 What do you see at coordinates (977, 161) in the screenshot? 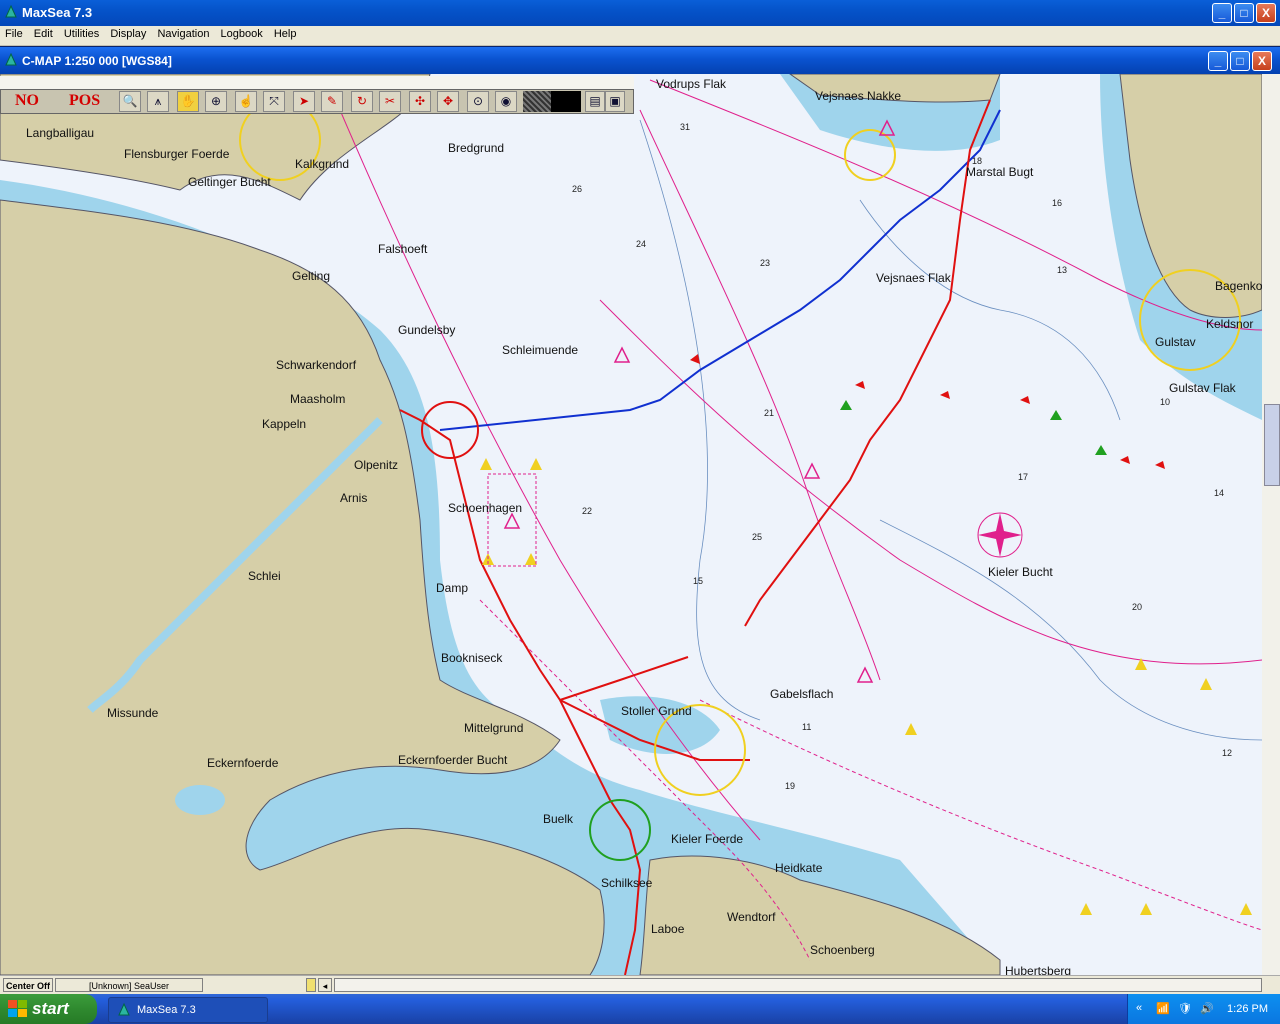
I see `svg-text: 18` at bounding box center [977, 161].